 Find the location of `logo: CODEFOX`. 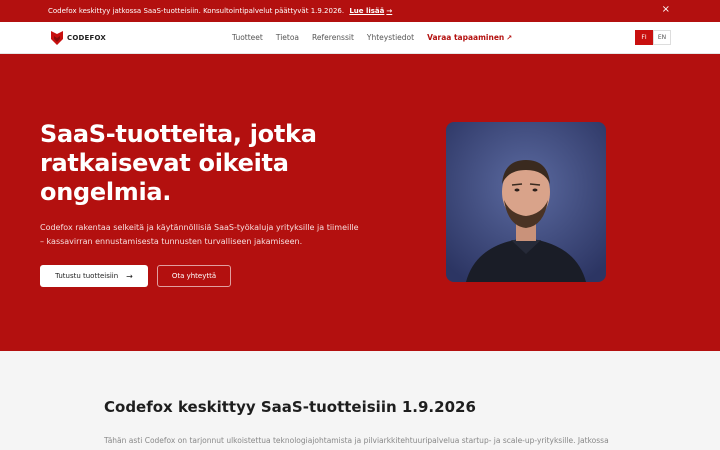

logo: CODEFOX is located at coordinates (78, 38).